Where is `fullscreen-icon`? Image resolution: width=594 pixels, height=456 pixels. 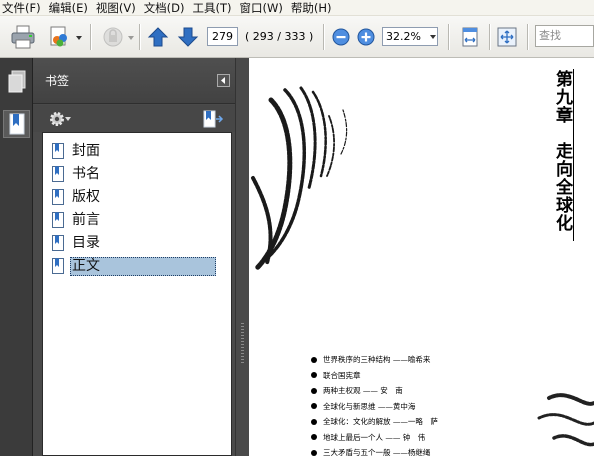
fullscreen-icon is located at coordinates (507, 37).